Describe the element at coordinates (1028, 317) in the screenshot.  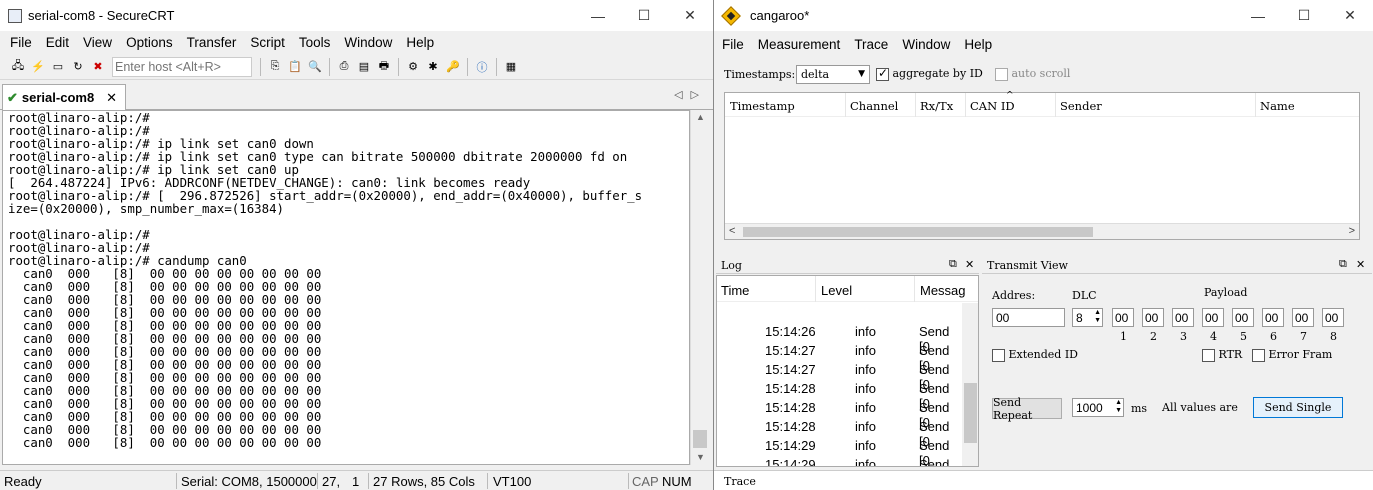
I see `address-input: 00` at that location.